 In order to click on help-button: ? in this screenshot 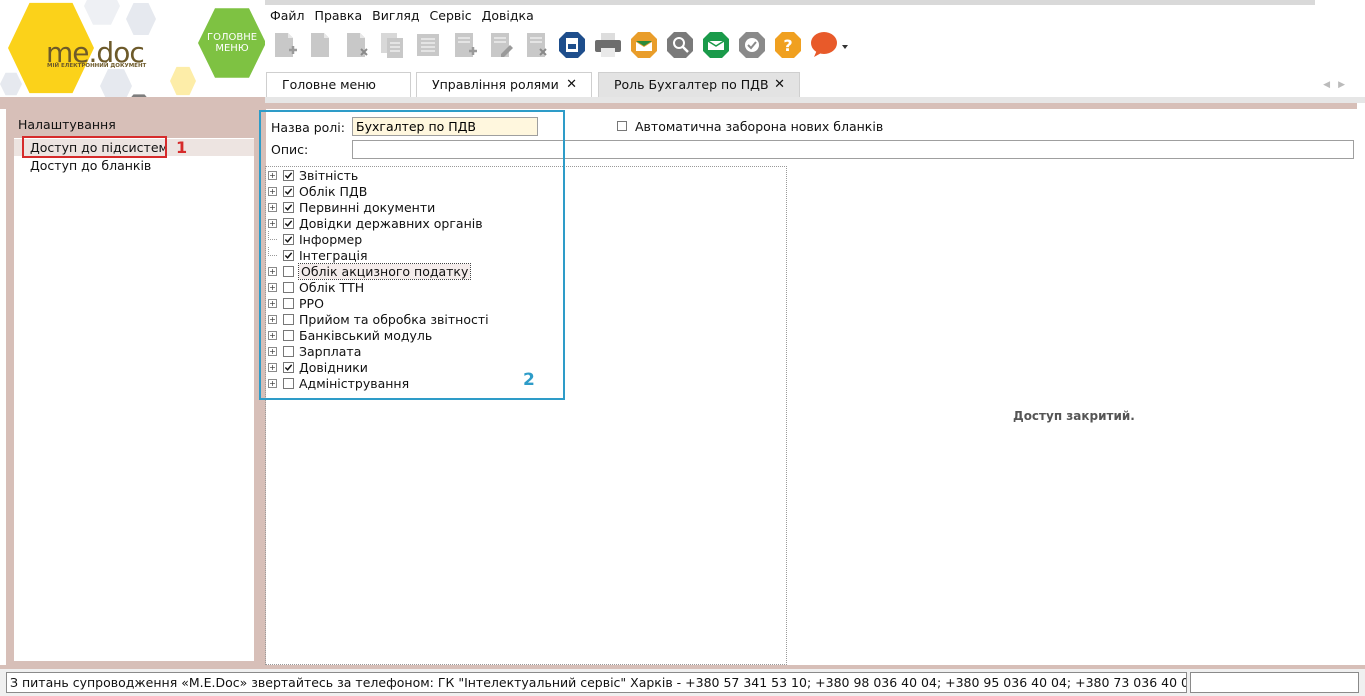, I will do `click(788, 45)`.